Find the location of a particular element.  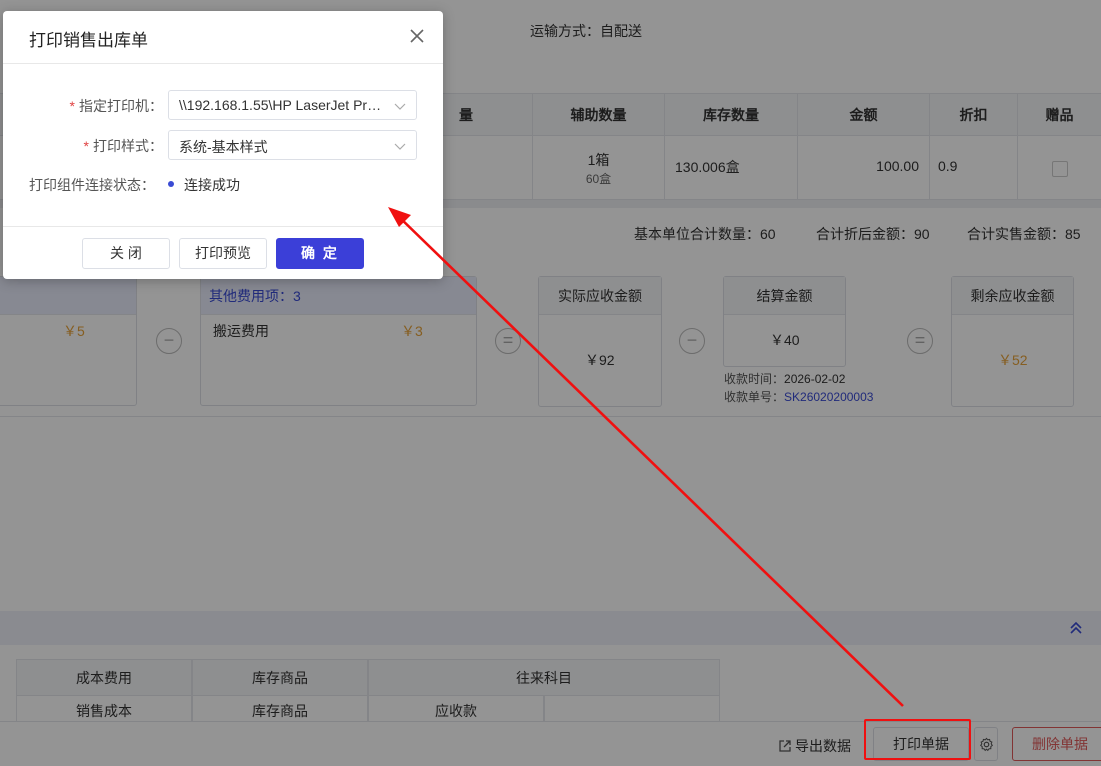

connection-status-label: 打印组件连接状态： is located at coordinates (92, 185).